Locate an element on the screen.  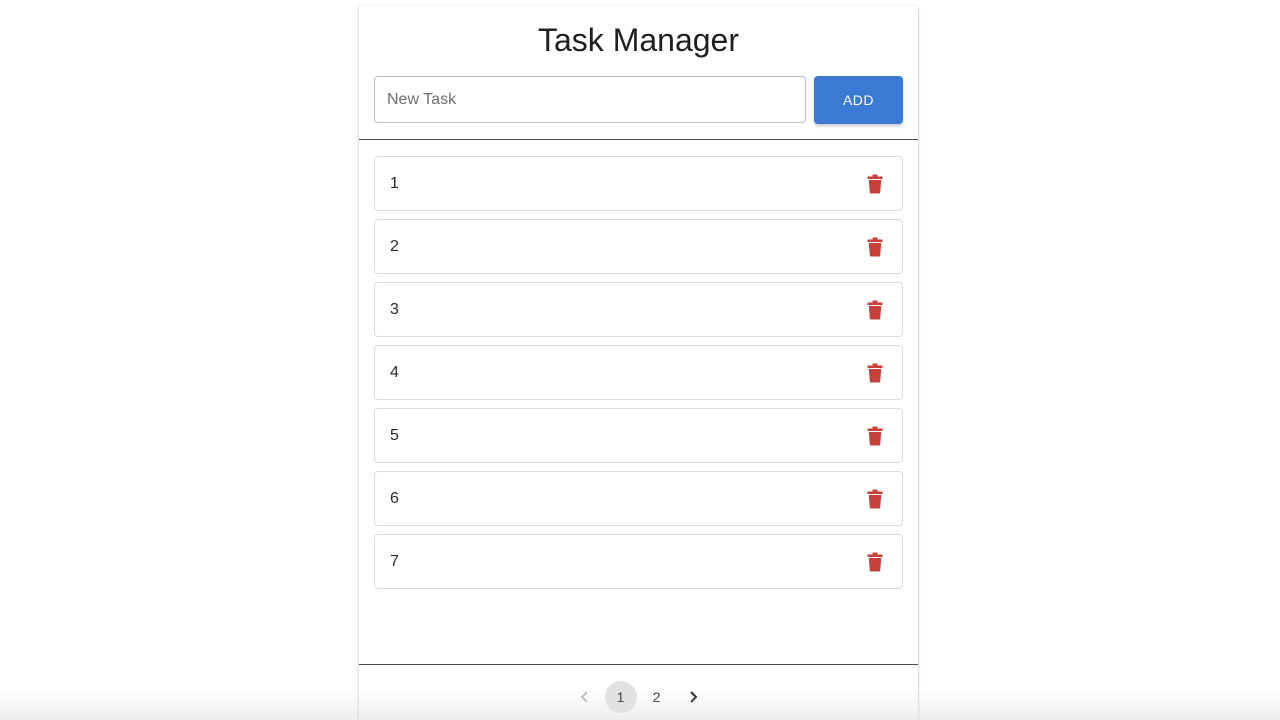
task-label: 7 is located at coordinates (394, 561).